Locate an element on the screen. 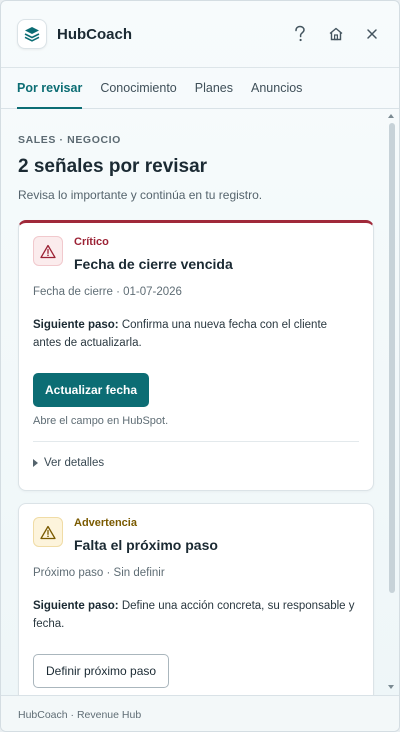  tab-bar: Por revisar Conocimiento Planes Anuncios is located at coordinates (200, 88).